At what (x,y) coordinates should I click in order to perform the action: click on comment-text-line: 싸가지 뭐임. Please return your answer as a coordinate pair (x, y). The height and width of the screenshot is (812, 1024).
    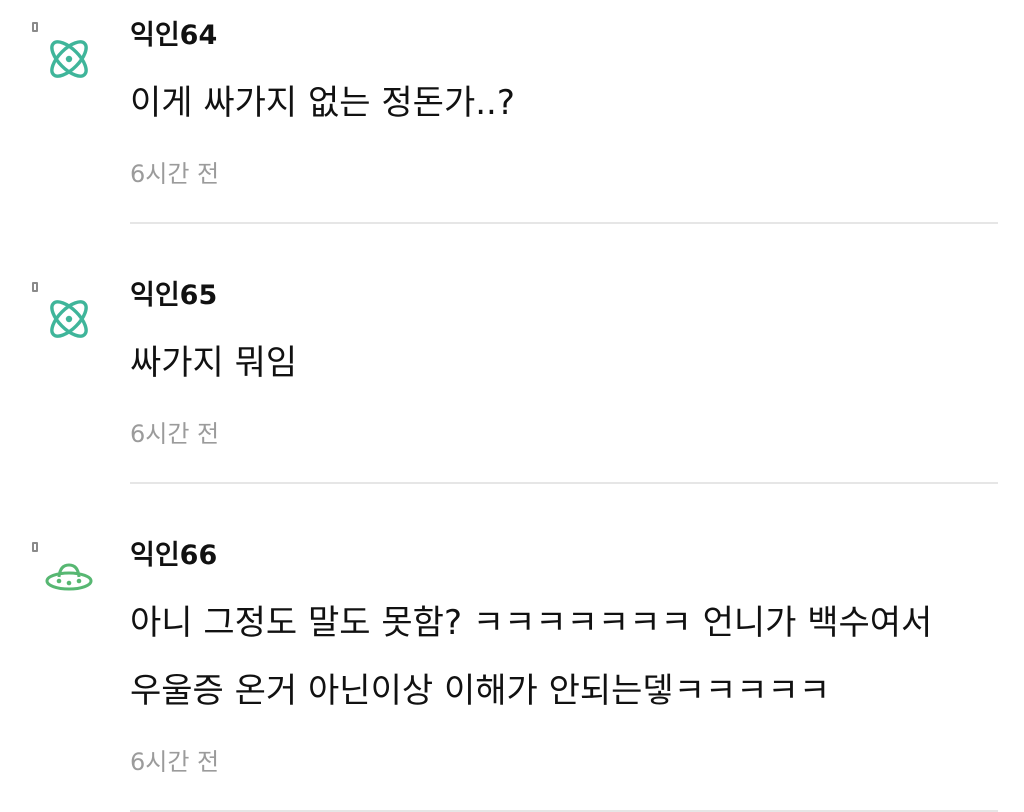
    Looking at the image, I should click on (214, 363).